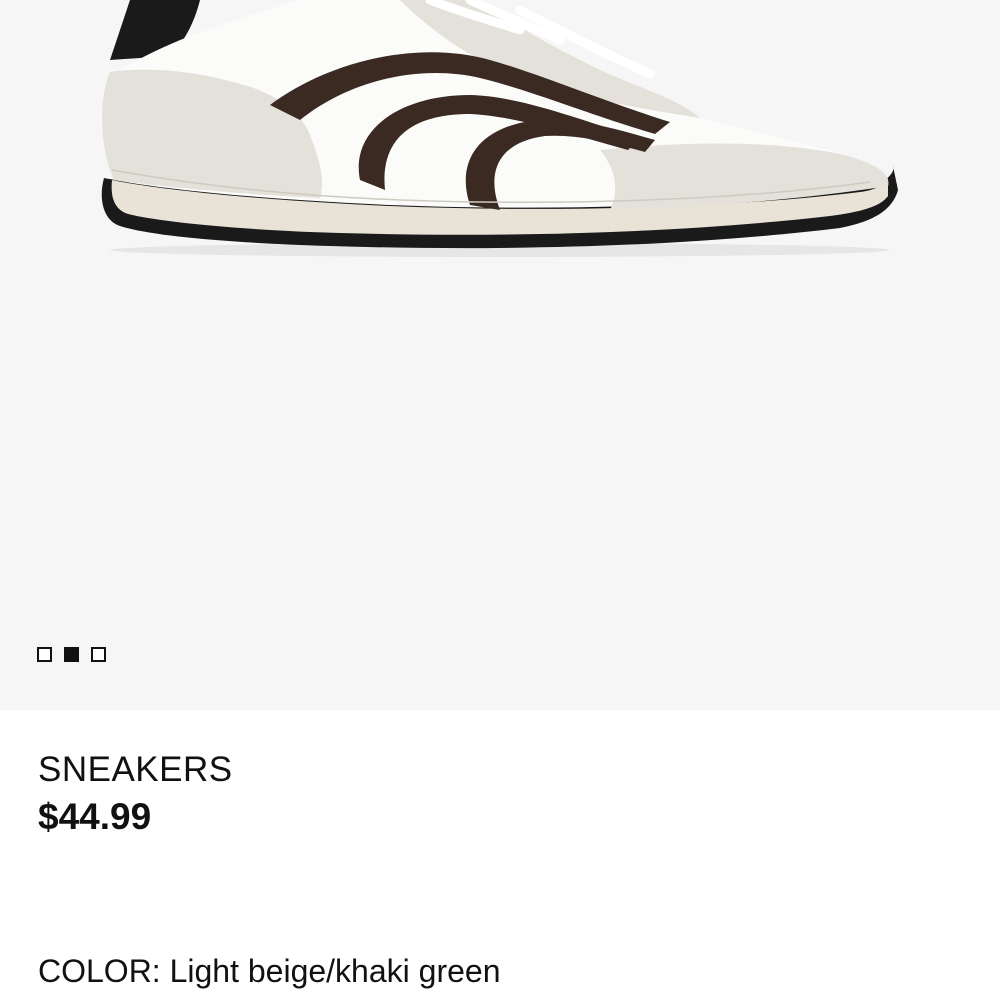  I want to click on product-price: $44.99, so click(95, 816).